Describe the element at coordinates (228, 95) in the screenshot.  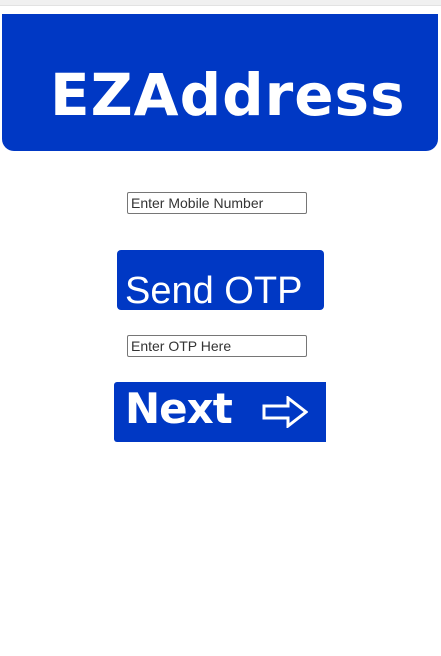
I see `app-title: EZAddress` at that location.